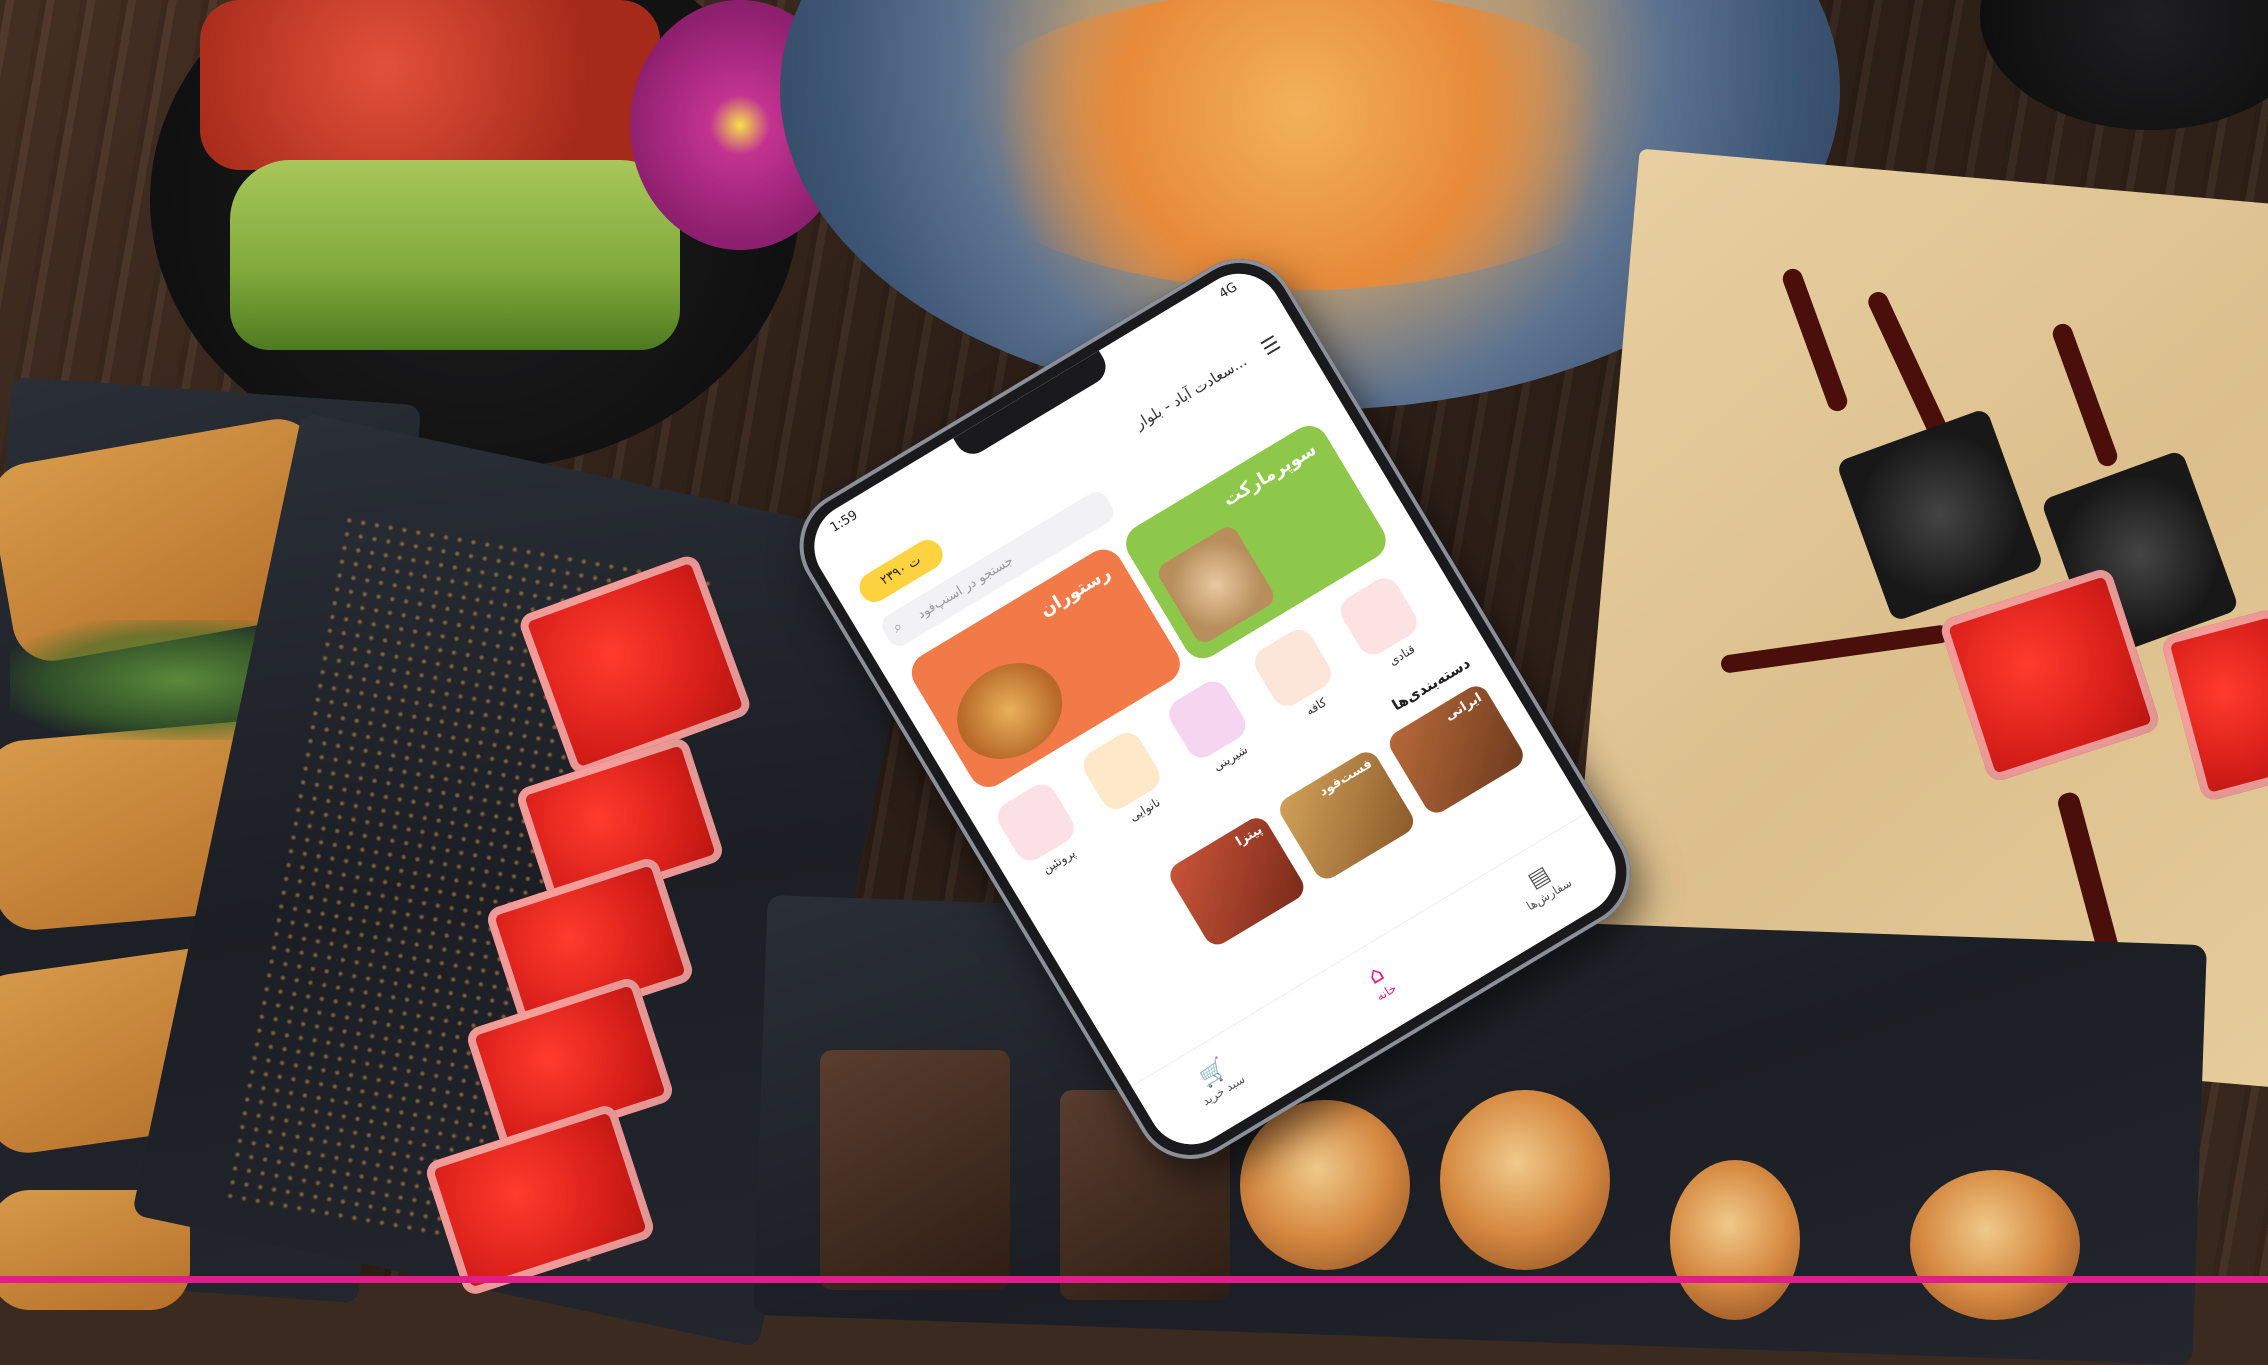 This screenshot has height=1365, width=2268. What do you see at coordinates (1346, 815) in the screenshot?
I see `category-thumb: فست‌فود` at bounding box center [1346, 815].